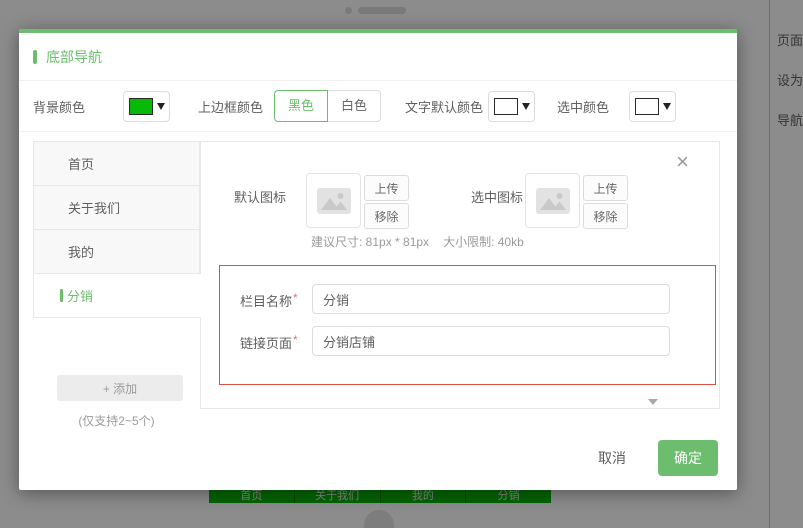 The height and width of the screenshot is (528, 803). Describe the element at coordinates (612, 458) in the screenshot. I see `cancel-button: 取消` at that location.